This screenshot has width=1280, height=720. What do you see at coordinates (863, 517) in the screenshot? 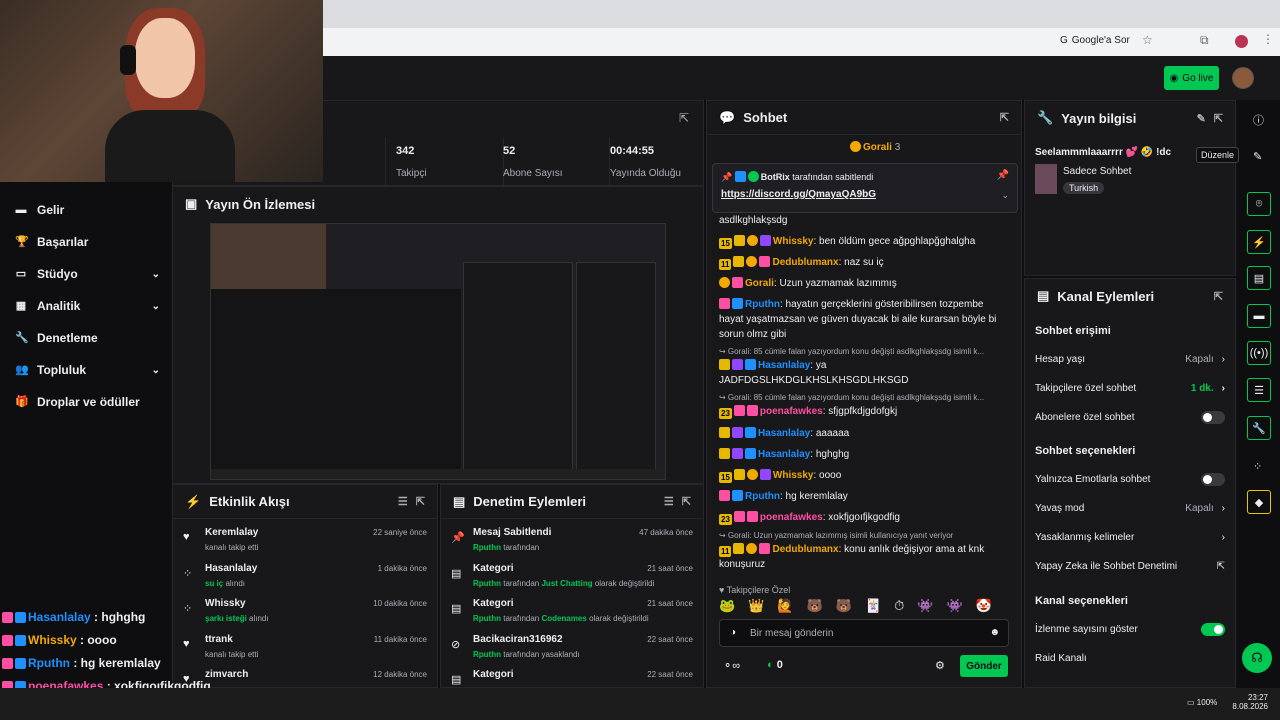
I see `chat-message: 23 poenafawkes: xokfjgoıfjkgodfig` at bounding box center [863, 517].